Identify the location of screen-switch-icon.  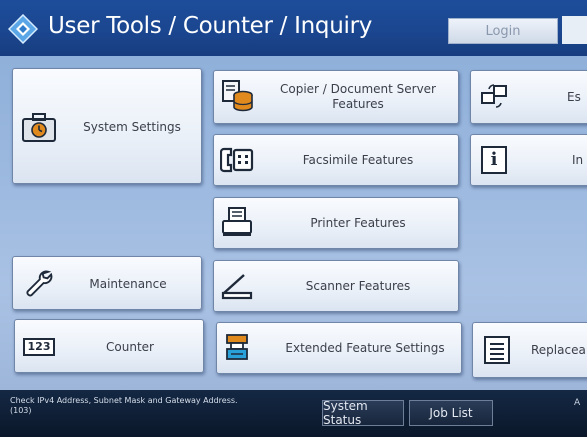
(494, 96).